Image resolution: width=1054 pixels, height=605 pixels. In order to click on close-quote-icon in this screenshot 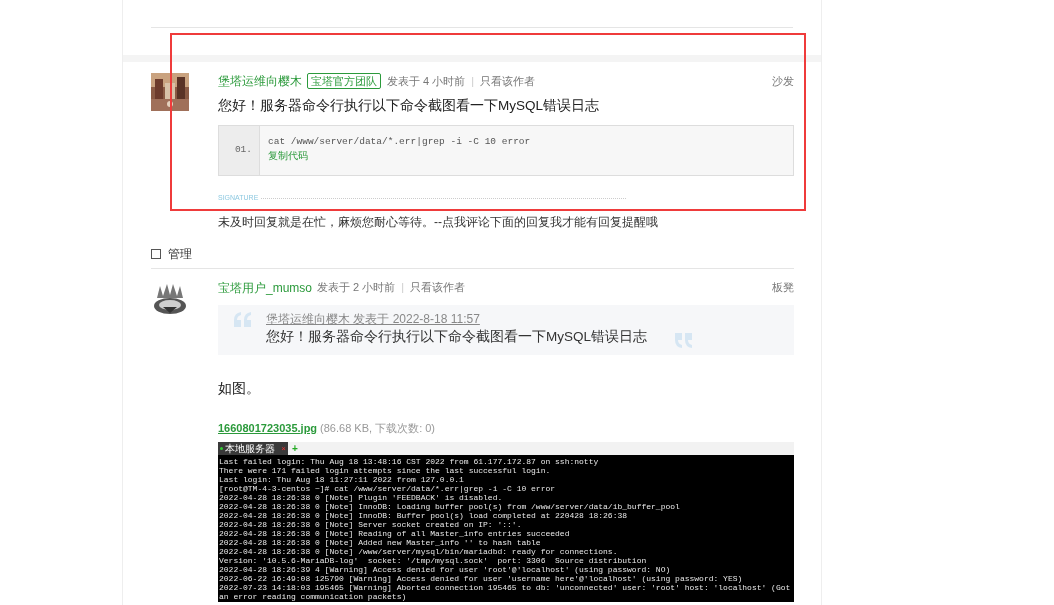, I will do `click(684, 340)`.